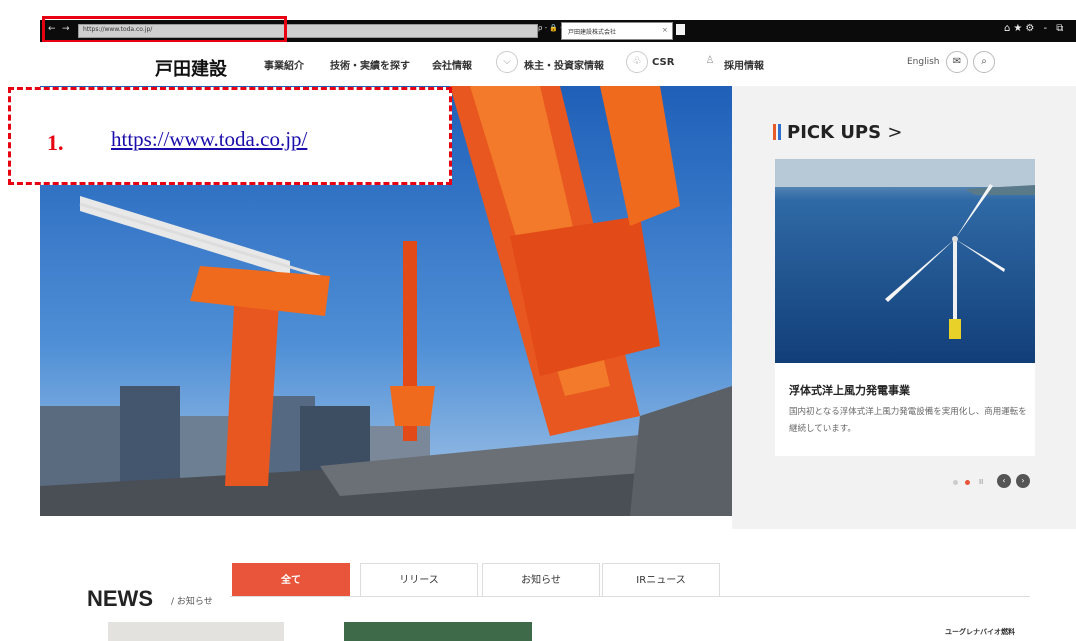 The image size is (1076, 641). What do you see at coordinates (637, 62) in the screenshot?
I see `leaf-icon: ♧` at bounding box center [637, 62].